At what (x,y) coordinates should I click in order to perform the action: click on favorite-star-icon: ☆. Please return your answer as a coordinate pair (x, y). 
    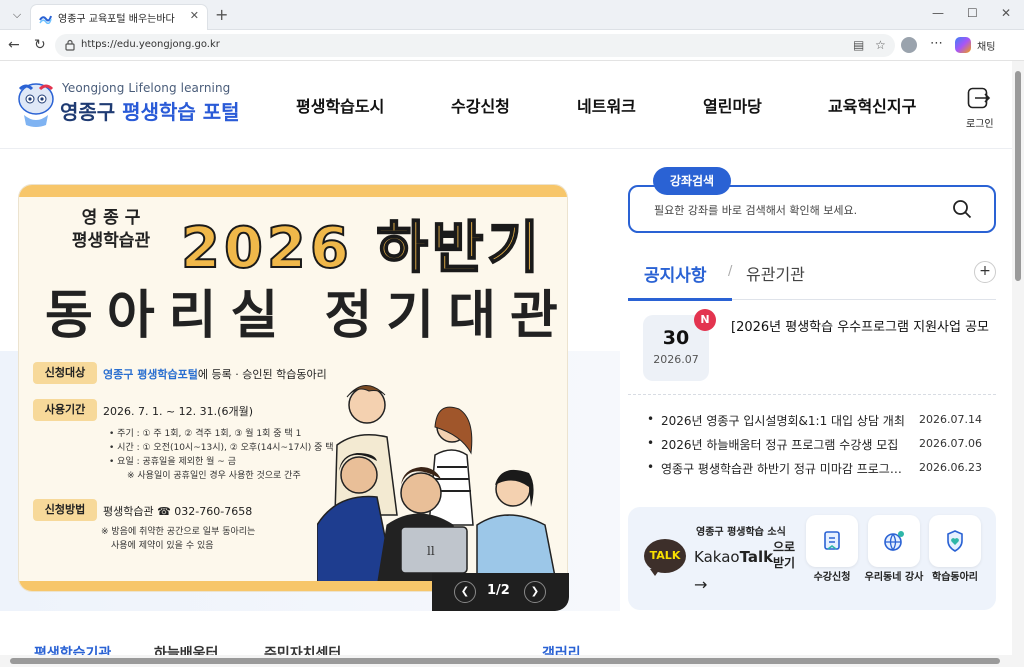
    Looking at the image, I should click on (880, 45).